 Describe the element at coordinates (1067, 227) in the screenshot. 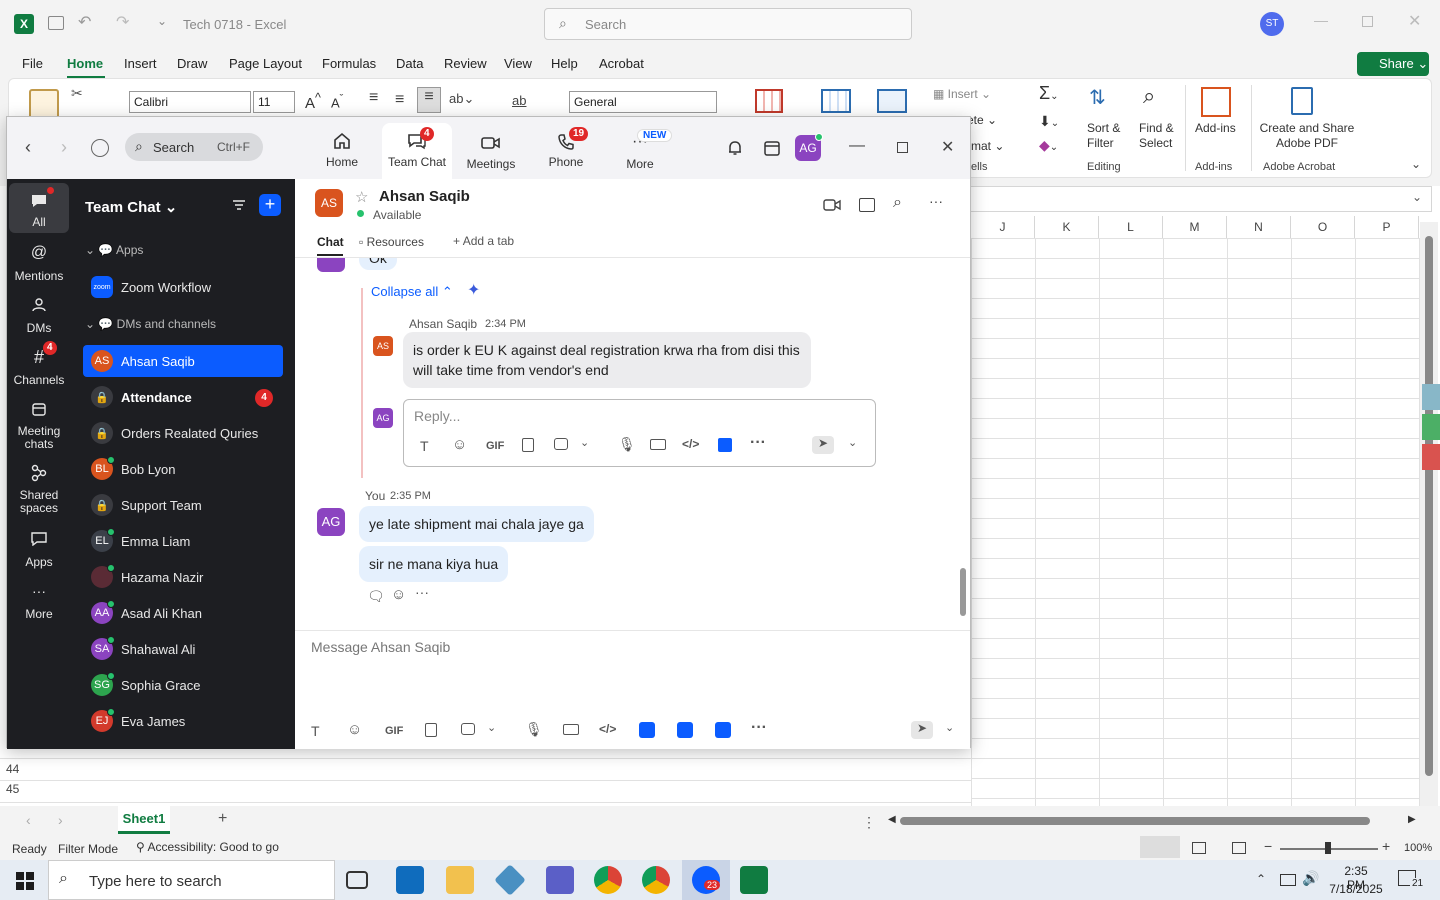

I see `column-header: K` at that location.